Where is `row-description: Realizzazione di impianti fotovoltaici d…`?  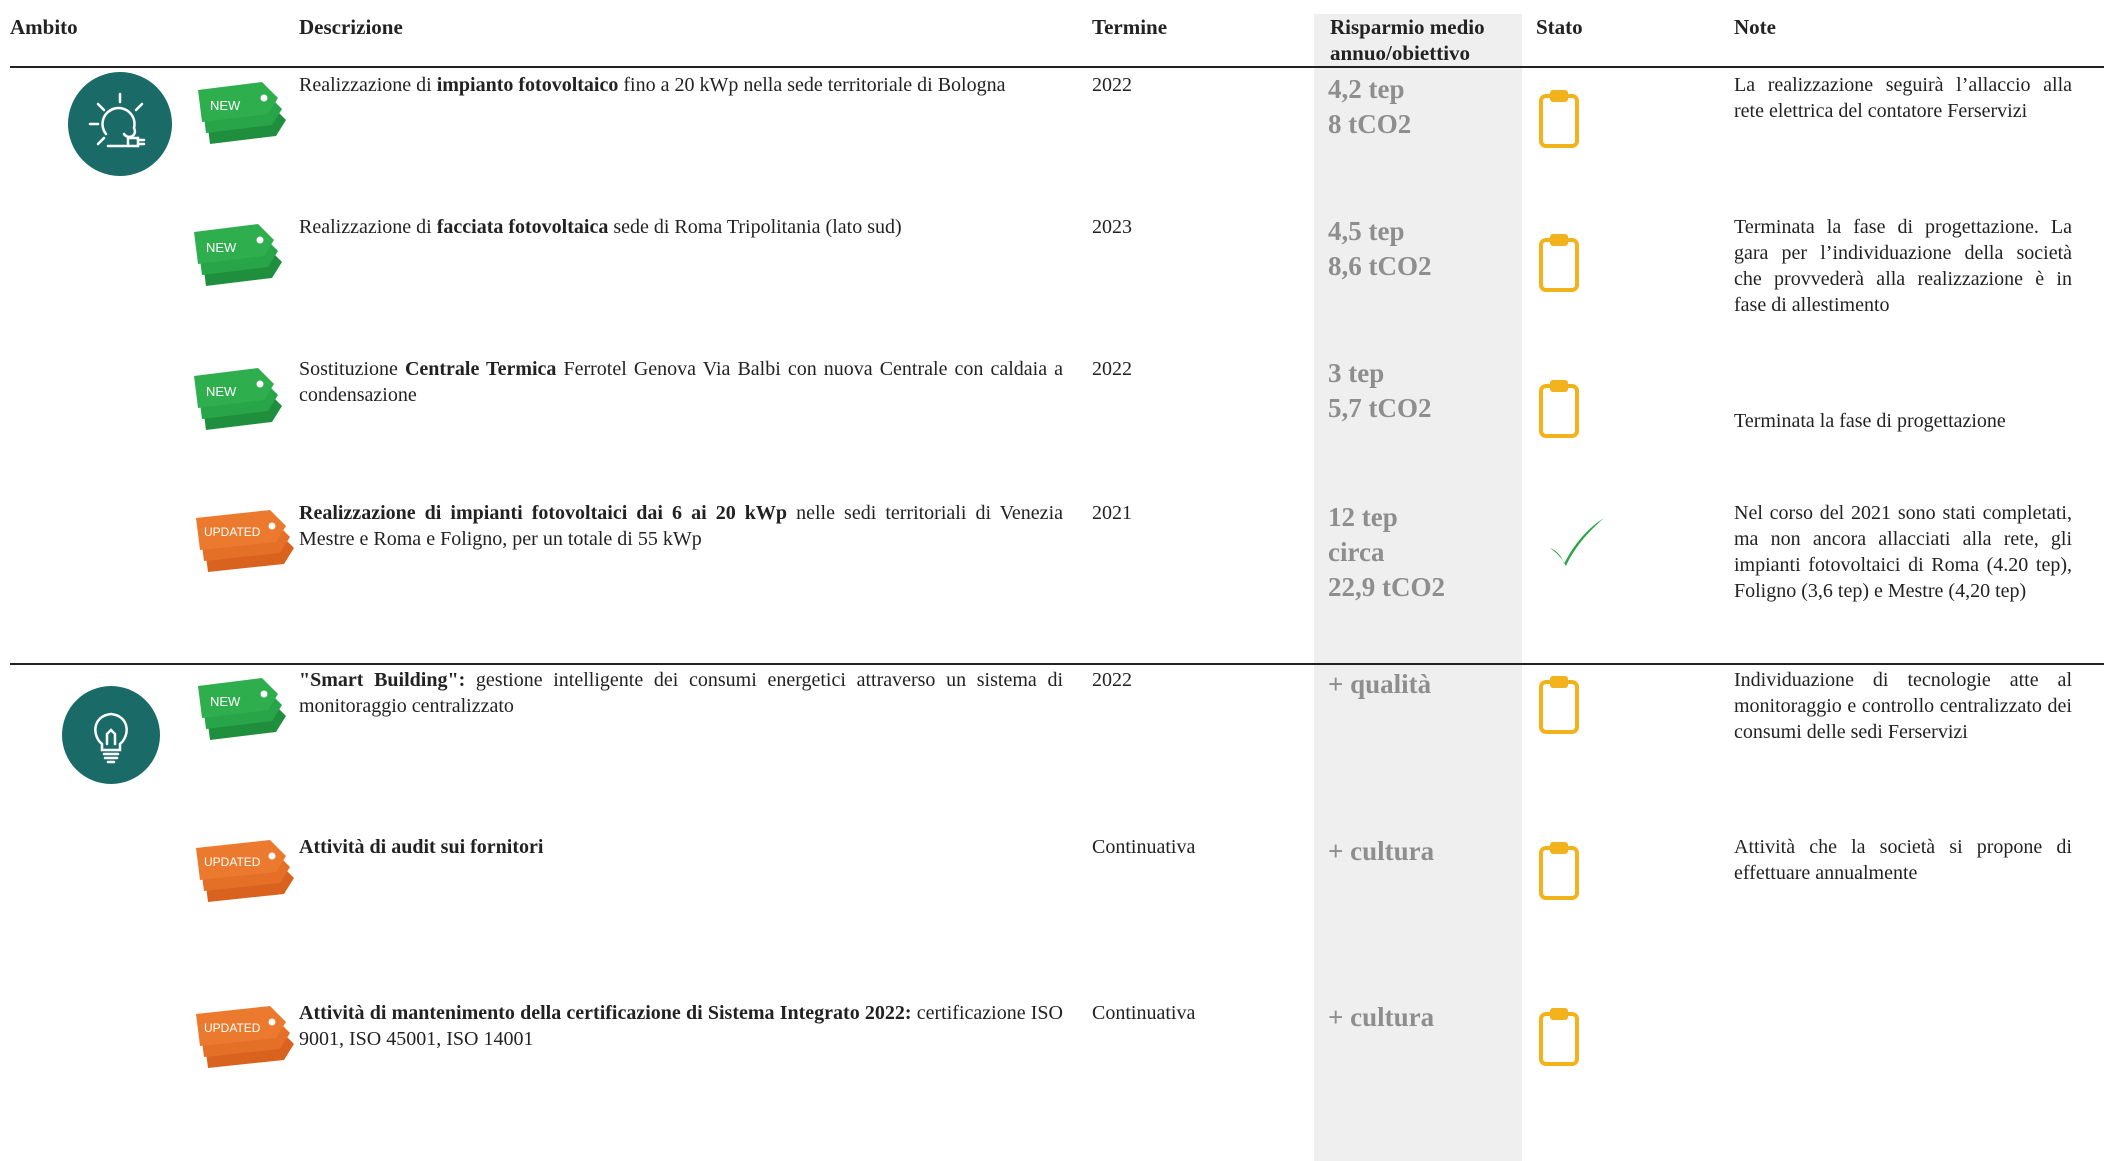
row-description: Realizzazione di impianti fotovoltaici d… is located at coordinates (681, 526).